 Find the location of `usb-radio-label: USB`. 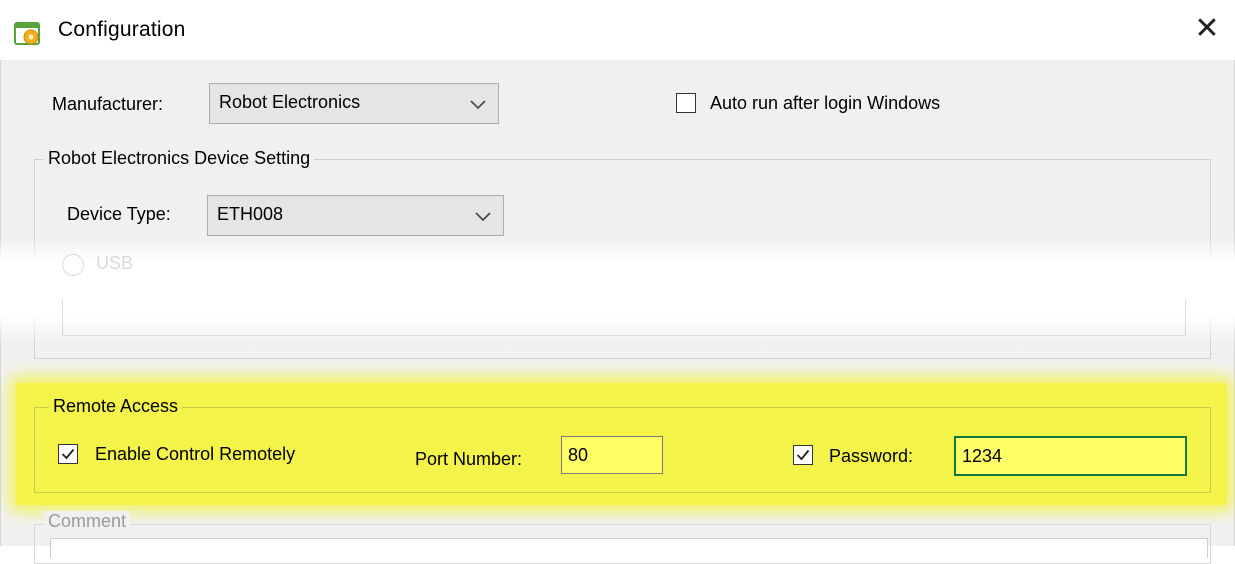

usb-radio-label: USB is located at coordinates (115, 263).